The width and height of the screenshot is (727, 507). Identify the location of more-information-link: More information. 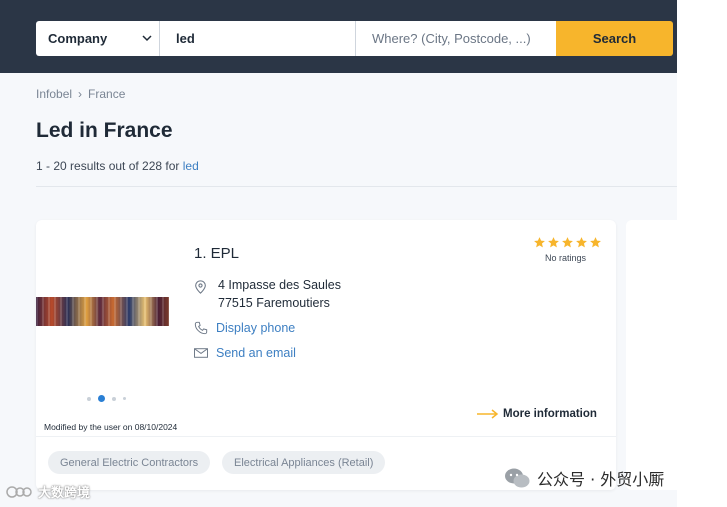
(537, 414).